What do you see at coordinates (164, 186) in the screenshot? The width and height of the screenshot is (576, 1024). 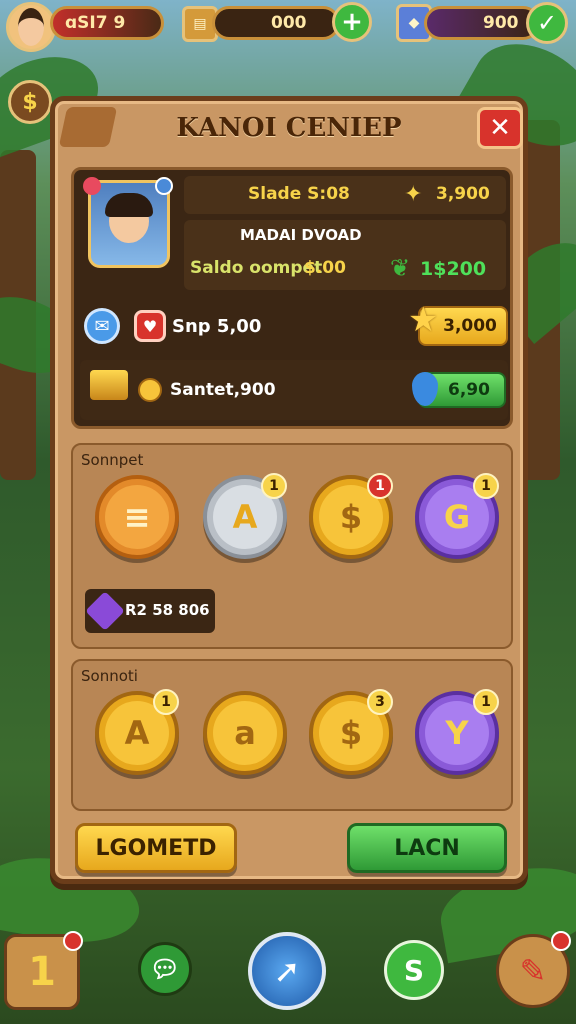 I see `bird-icon` at bounding box center [164, 186].